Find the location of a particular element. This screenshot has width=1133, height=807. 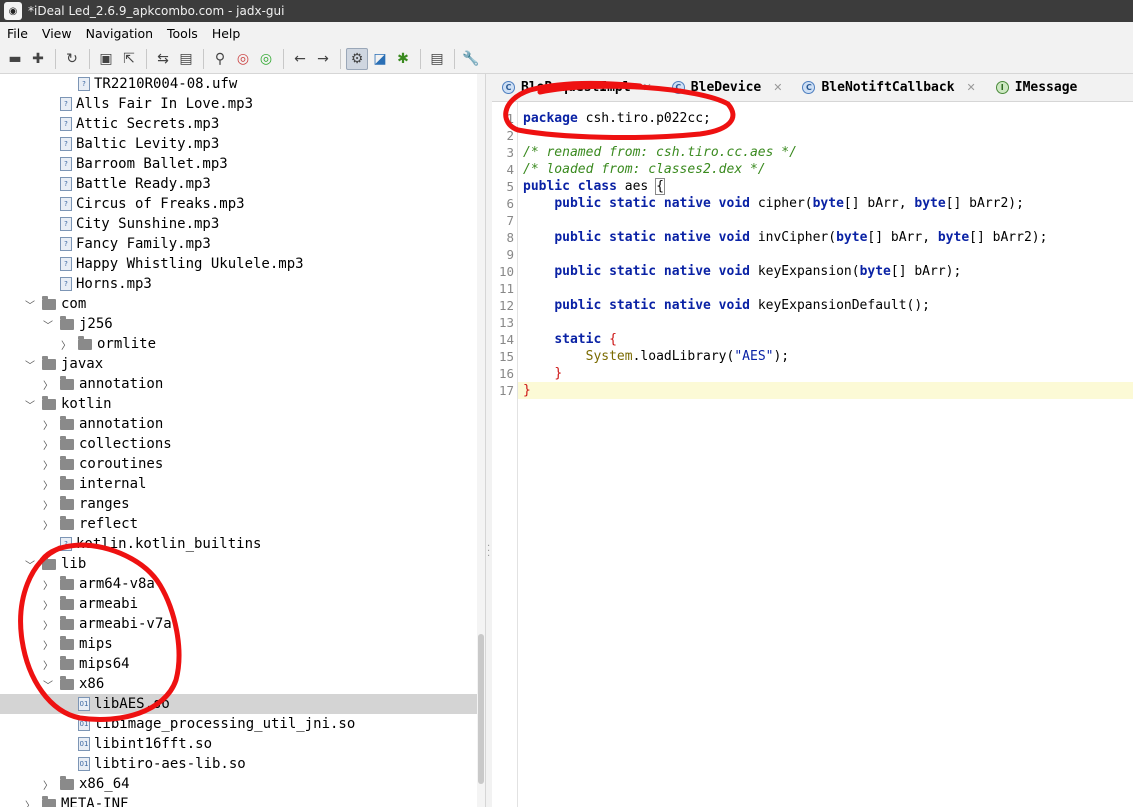

tab-imessage: I IMessage is located at coordinates (1037, 87).